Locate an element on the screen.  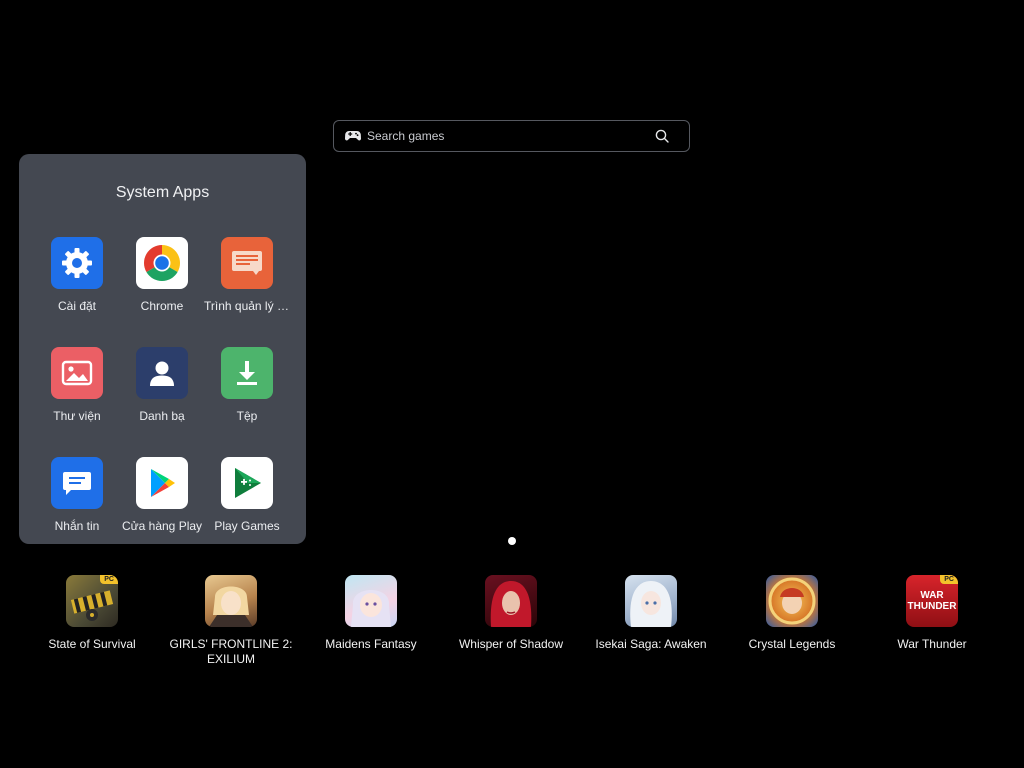
game-maidens-fantasy: Maidens Fantasy is located at coordinates (371, 613).